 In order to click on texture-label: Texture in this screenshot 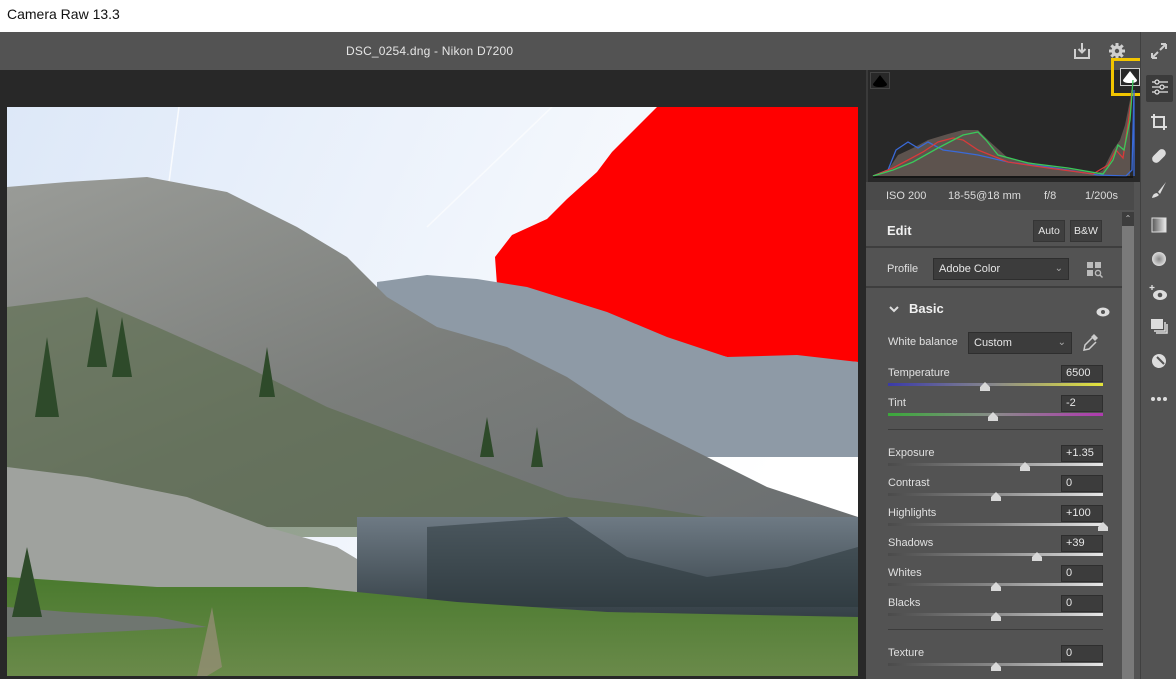, I will do `click(906, 653)`.